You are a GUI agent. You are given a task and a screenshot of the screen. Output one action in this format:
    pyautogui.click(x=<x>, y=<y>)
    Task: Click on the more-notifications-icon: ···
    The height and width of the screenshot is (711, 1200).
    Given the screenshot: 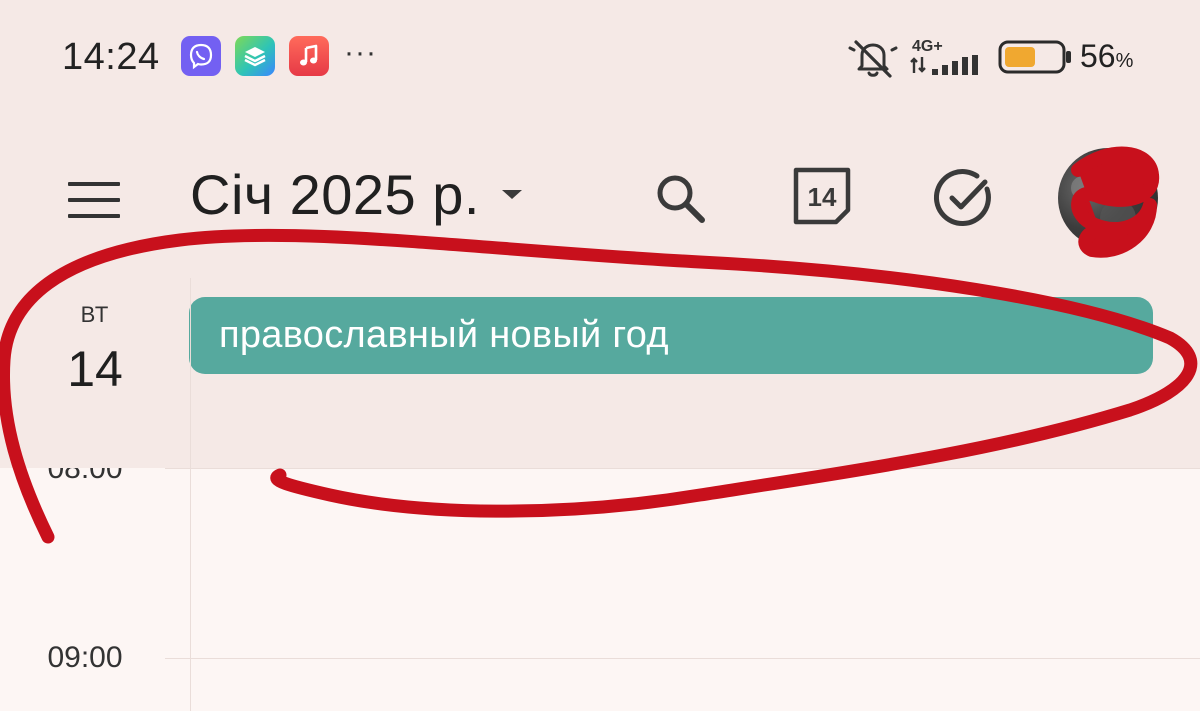 What is the action you would take?
    pyautogui.click(x=360, y=52)
    